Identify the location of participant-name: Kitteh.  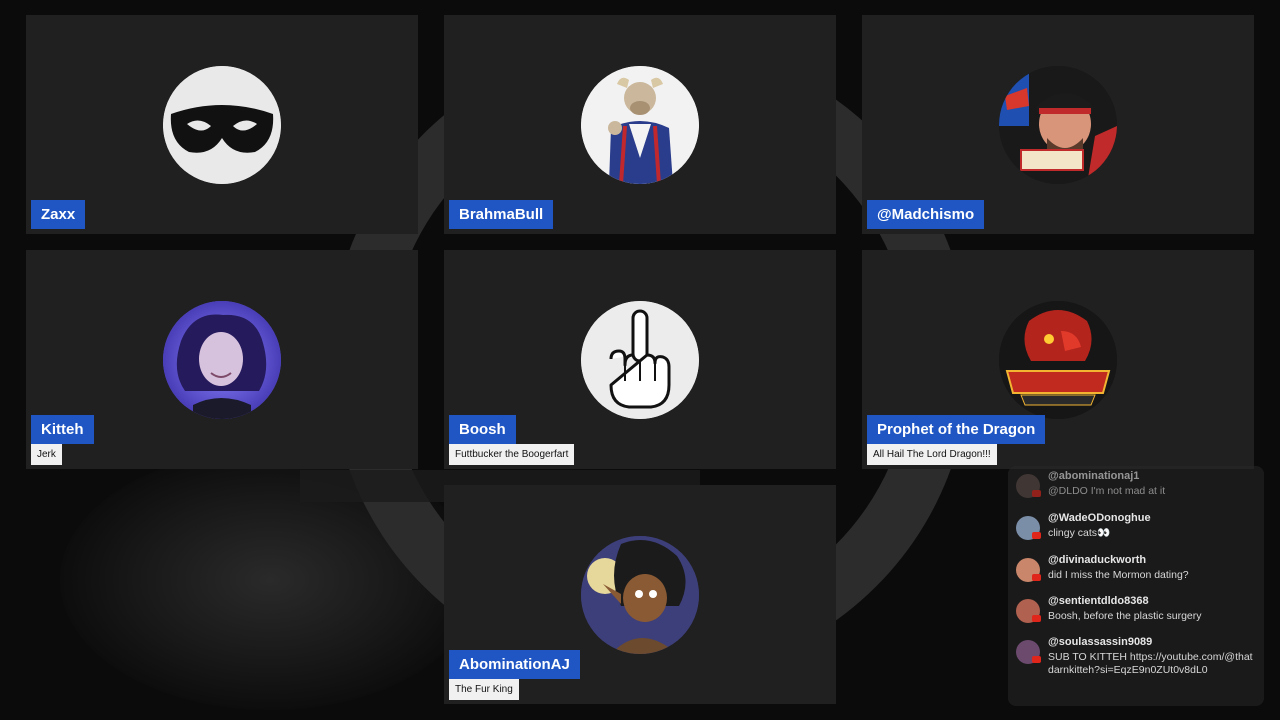
(62, 429).